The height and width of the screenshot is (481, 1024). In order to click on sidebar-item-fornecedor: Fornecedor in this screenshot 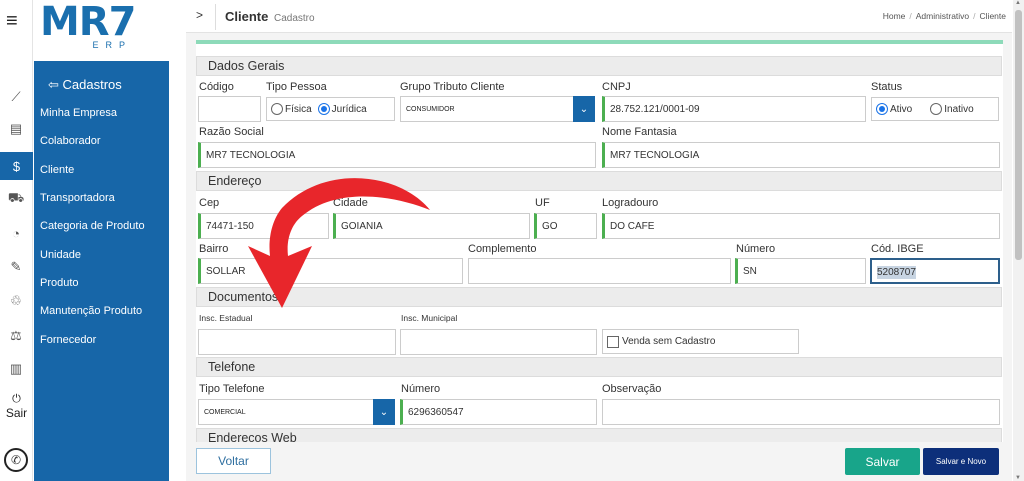, I will do `click(101, 339)`.